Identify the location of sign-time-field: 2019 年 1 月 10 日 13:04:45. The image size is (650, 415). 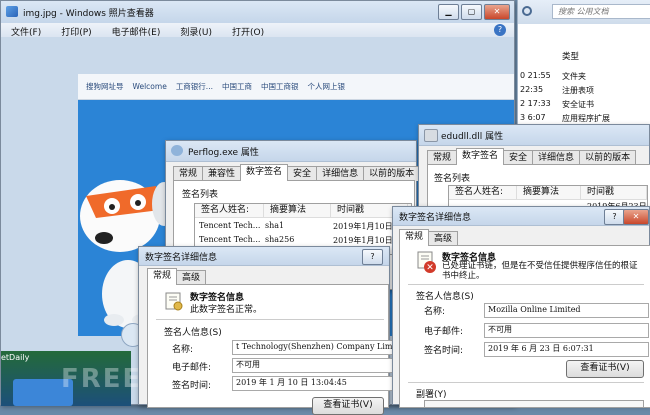
(312, 383).